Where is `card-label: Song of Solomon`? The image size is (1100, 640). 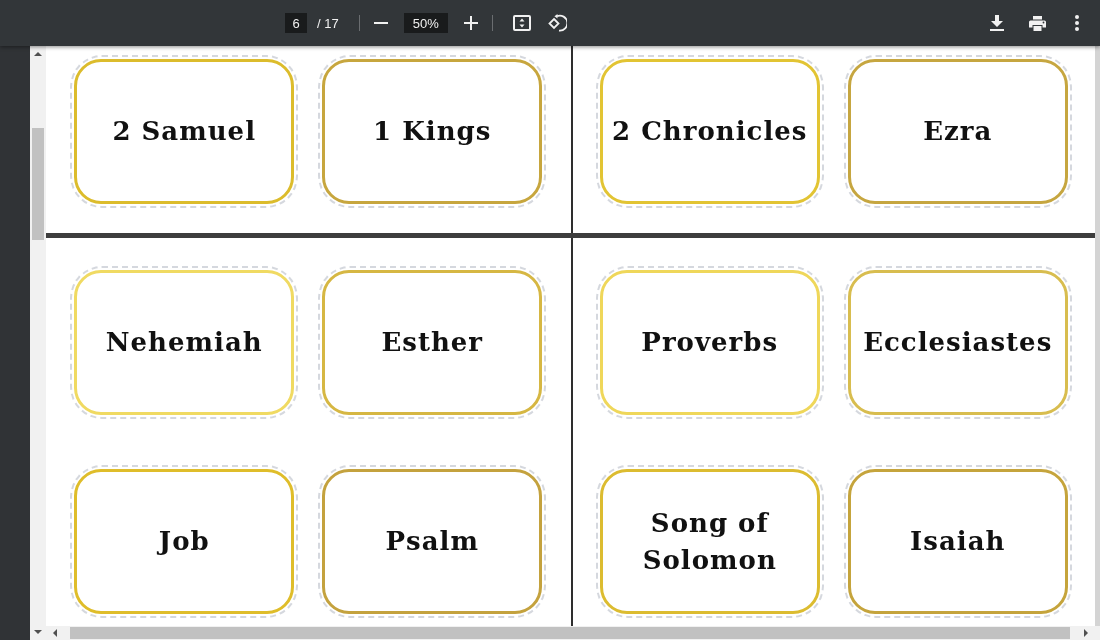 card-label: Song of Solomon is located at coordinates (709, 542).